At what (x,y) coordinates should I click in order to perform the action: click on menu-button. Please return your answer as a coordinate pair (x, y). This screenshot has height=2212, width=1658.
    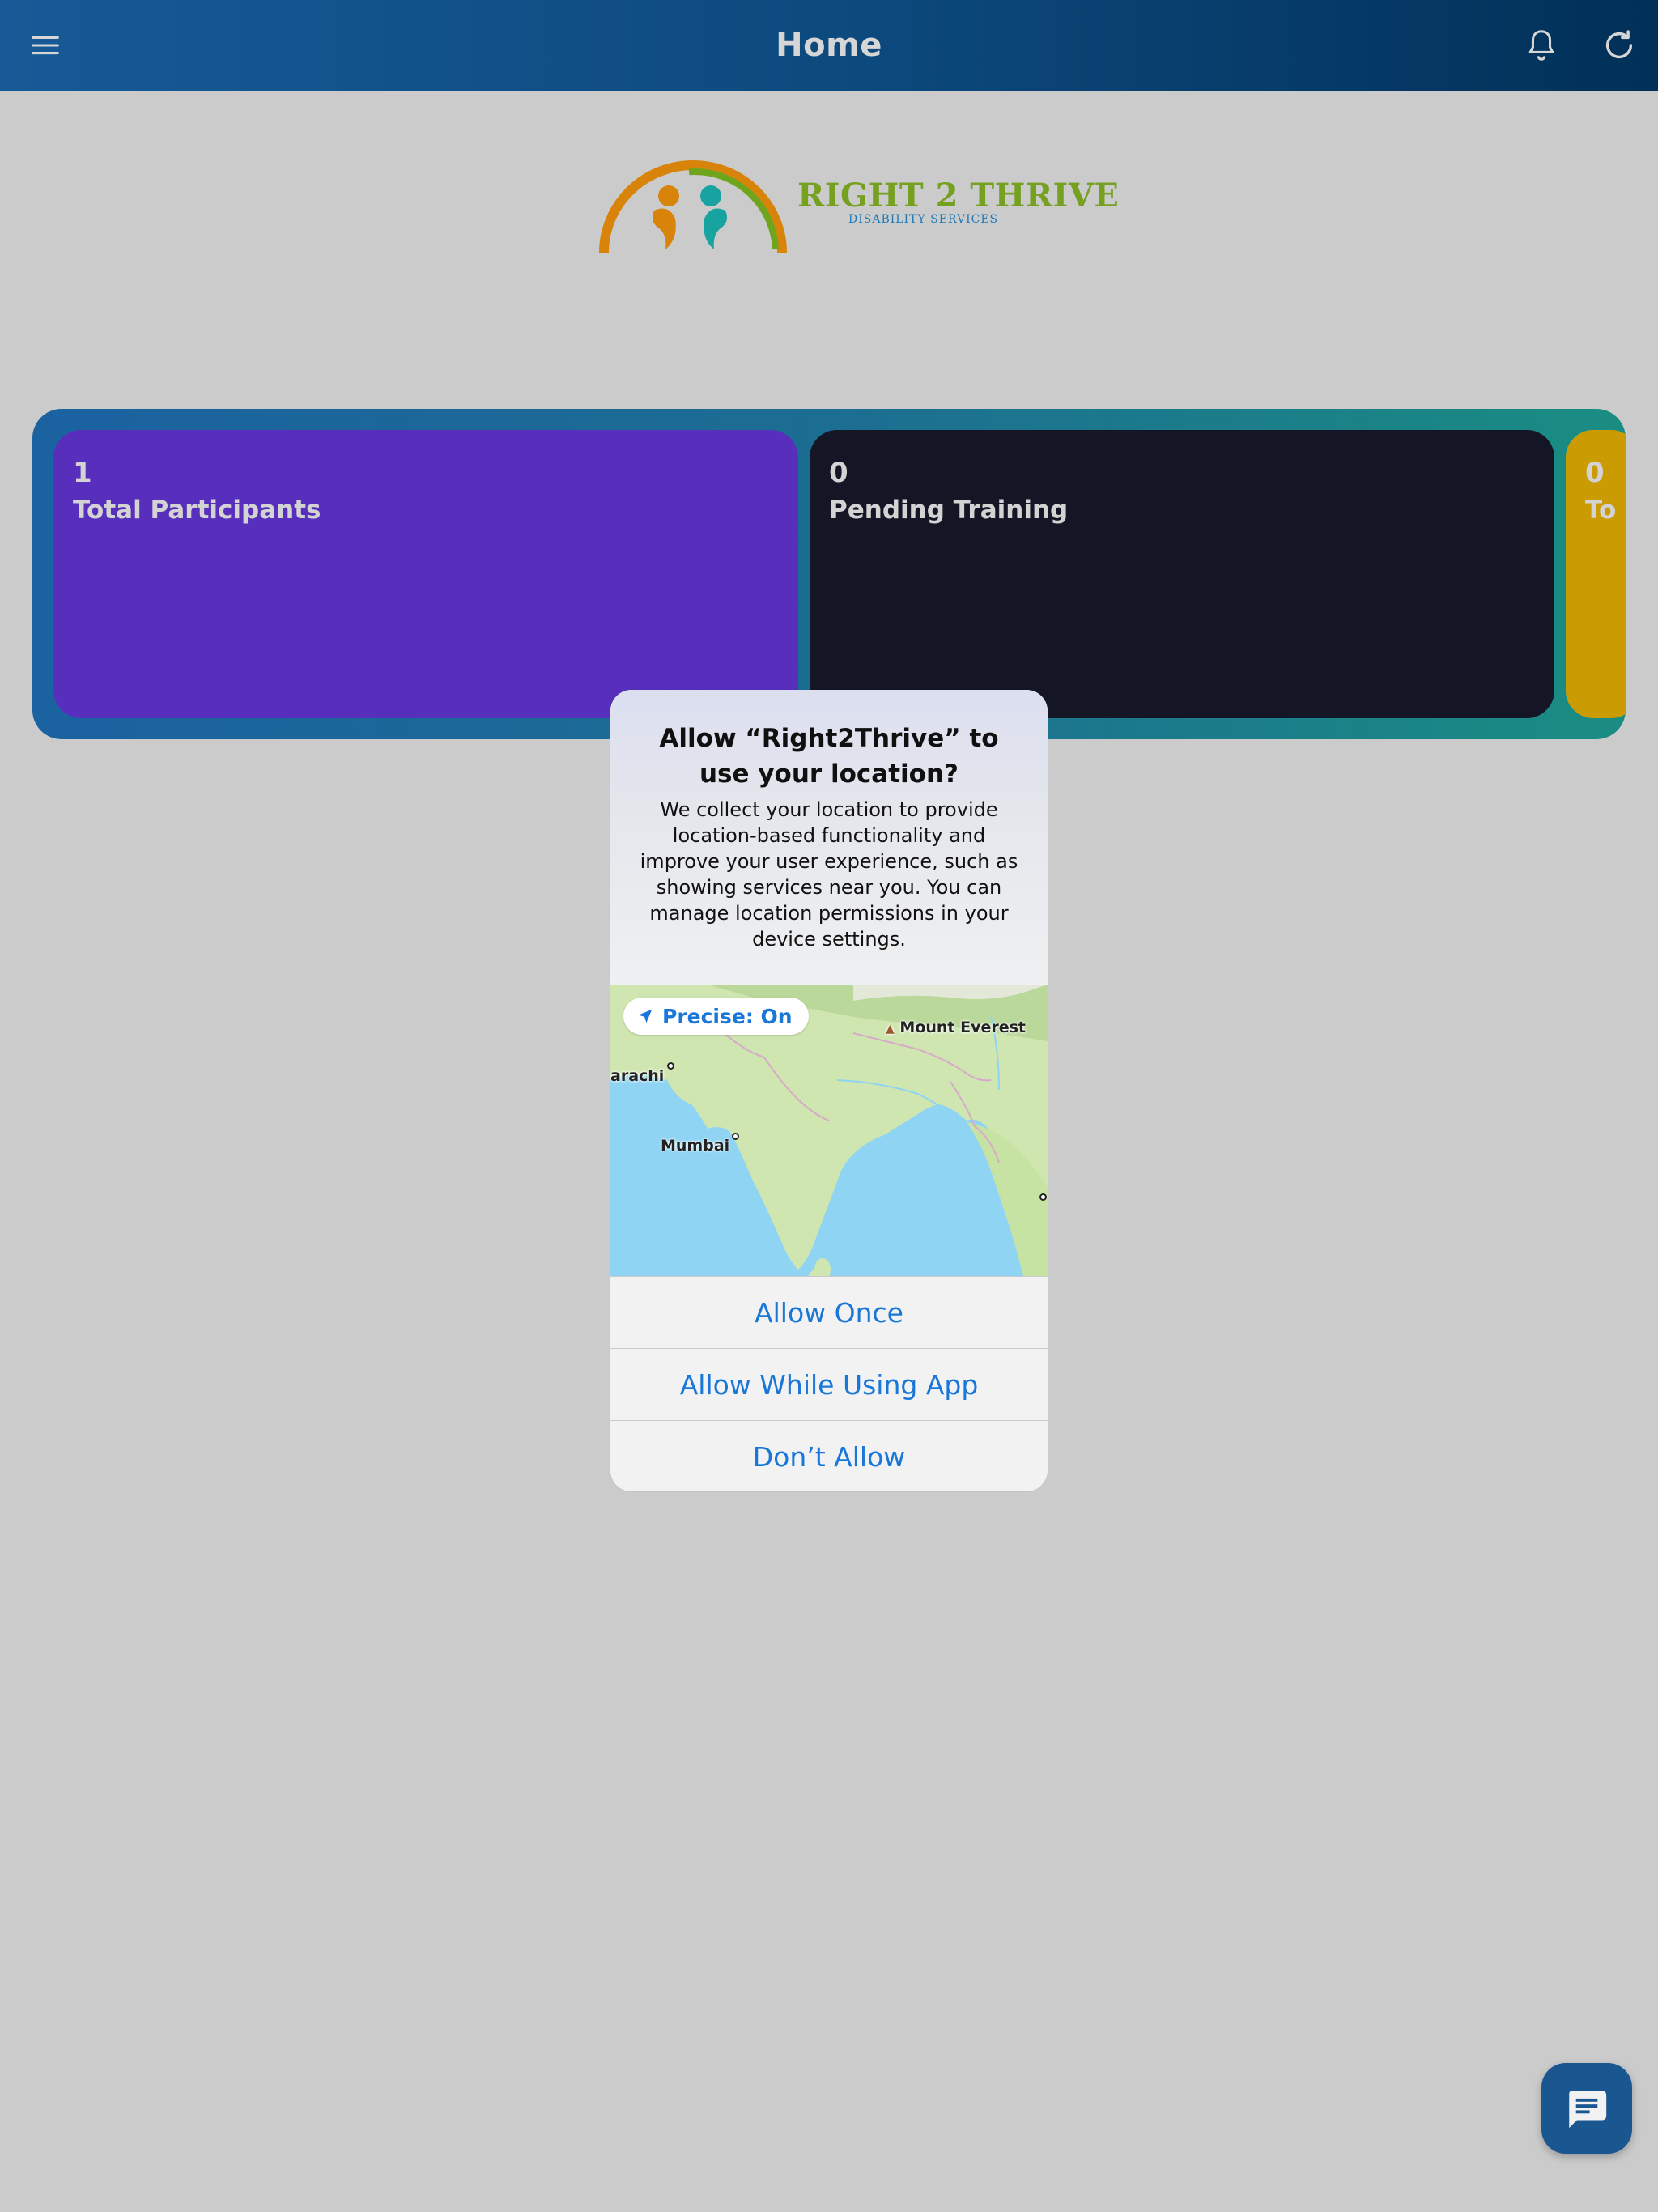
    Looking at the image, I should click on (45, 46).